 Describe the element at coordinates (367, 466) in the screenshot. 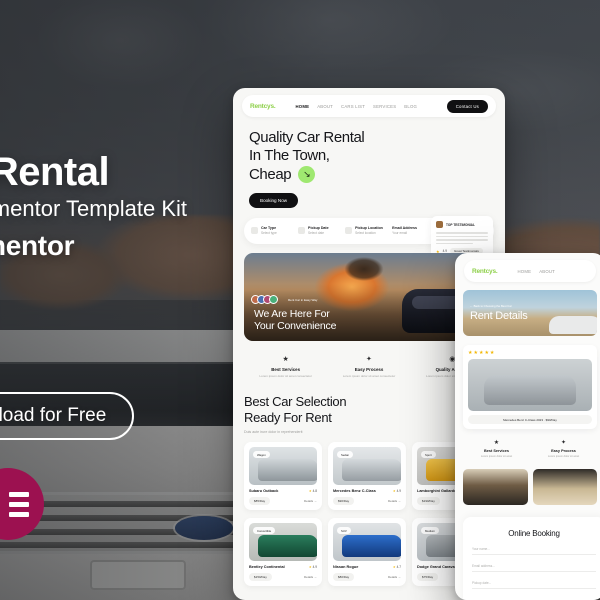

I see `car-photo: Sedan` at that location.